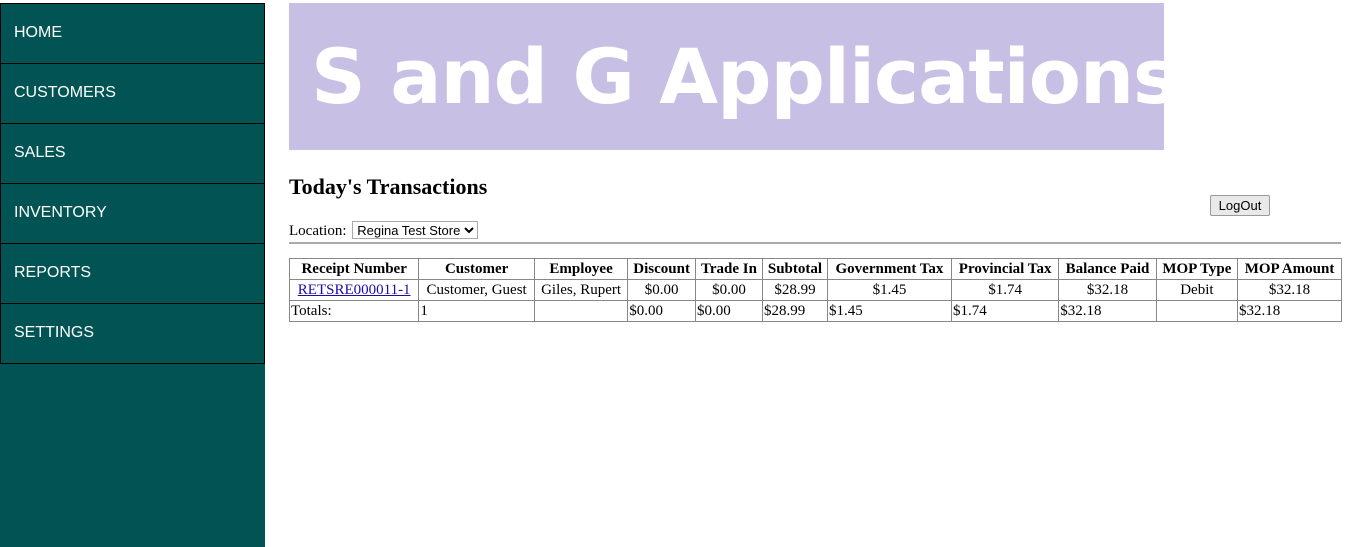  What do you see at coordinates (794, 269) in the screenshot?
I see `column-header: Subtotal` at bounding box center [794, 269].